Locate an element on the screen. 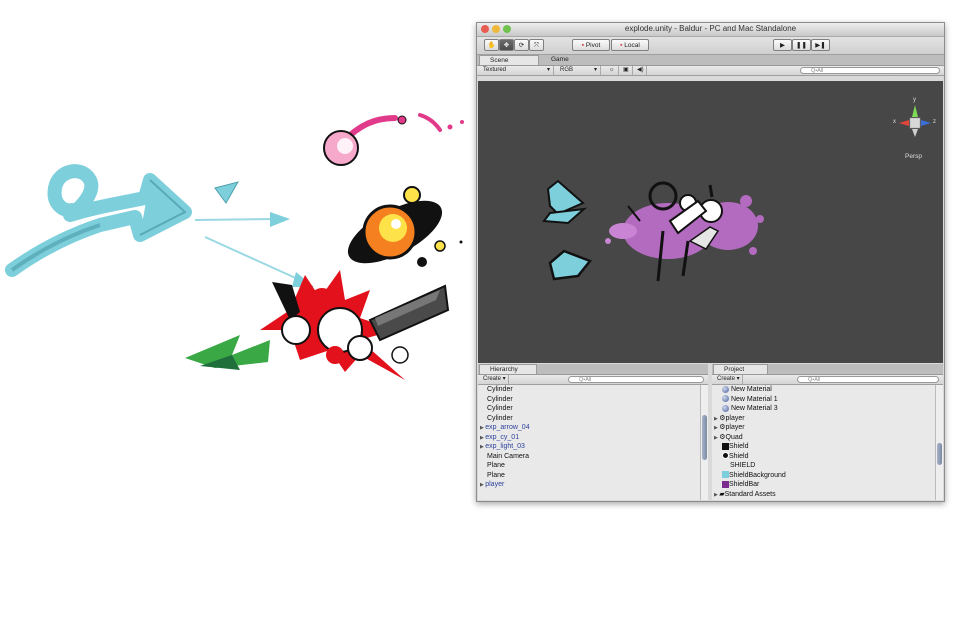  main-toolbar: ✋ ✥ ⟳ ⤧ ▪ Pivot ▪ Local ▶ ❚❚ ▶❚ is located at coordinates (710, 46).